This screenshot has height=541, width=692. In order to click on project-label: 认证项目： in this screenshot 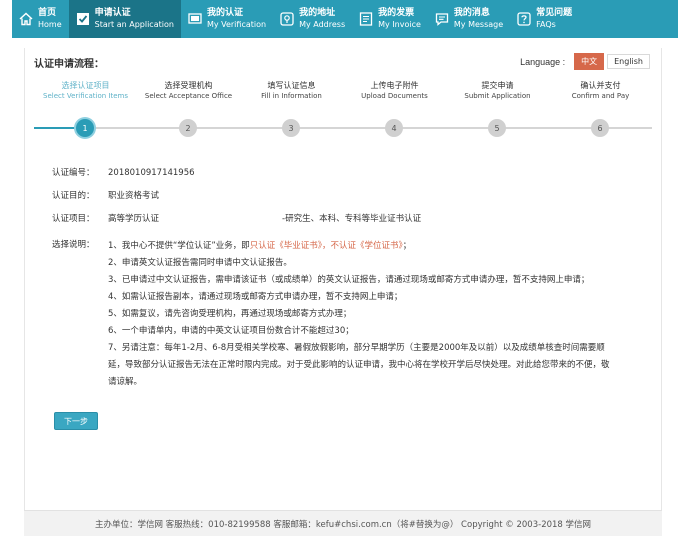, I will do `click(73, 219)`.